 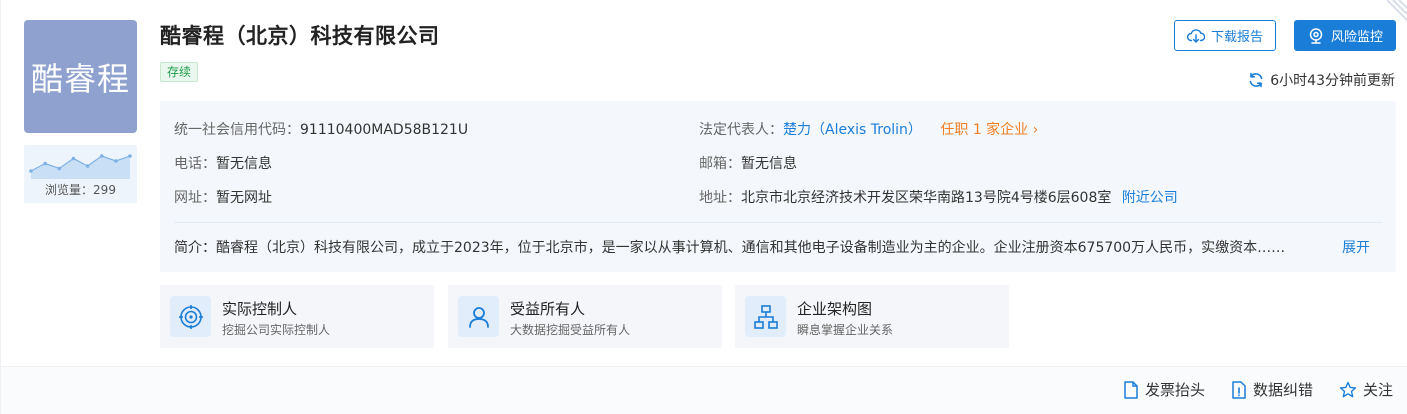 I want to click on info-divider, so click(x=778, y=222).